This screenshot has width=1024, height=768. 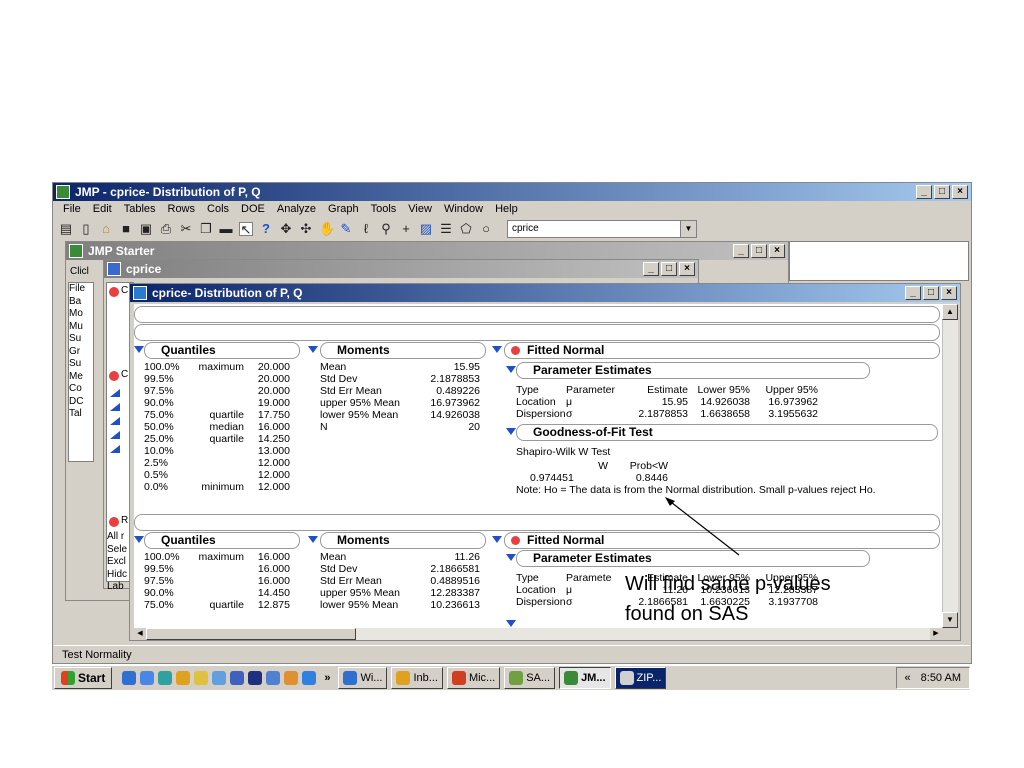 I want to click on open-icon: ⌂, so click(x=106, y=229).